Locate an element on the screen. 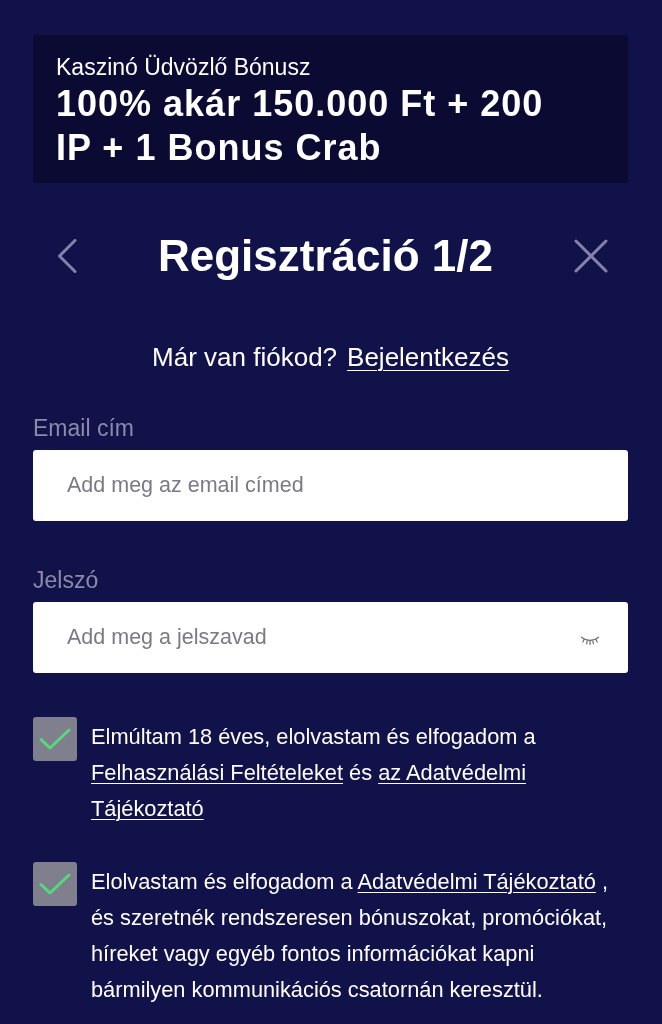  page-title: Regisztráció 1/2 is located at coordinates (325, 256).